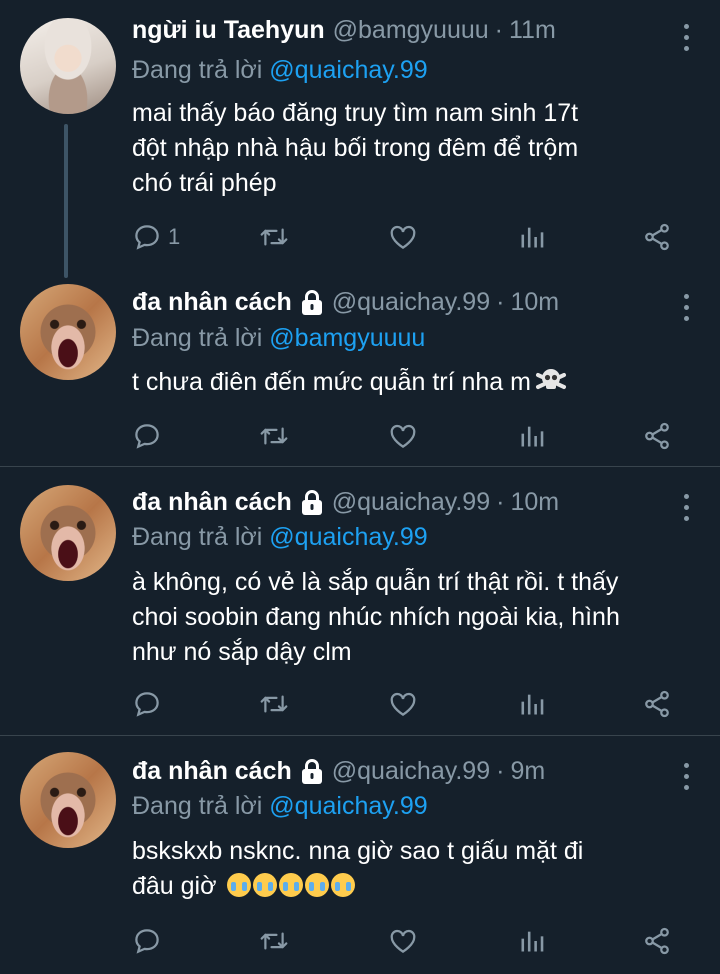 This screenshot has width=720, height=974. I want to click on reply-count: 1, so click(174, 236).